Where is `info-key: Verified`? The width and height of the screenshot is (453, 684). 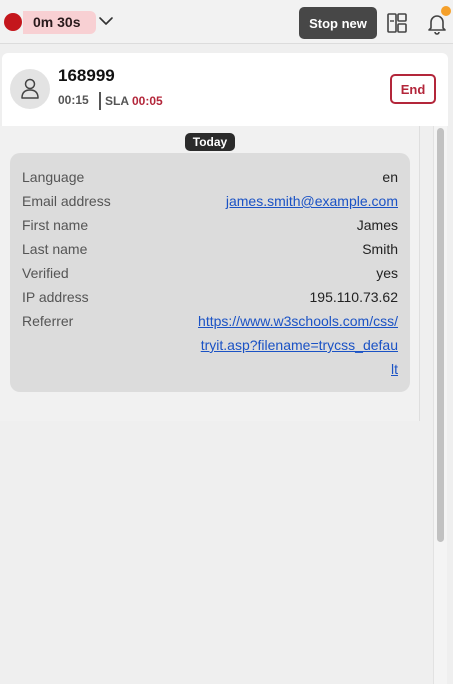
info-key: Verified is located at coordinates (45, 273).